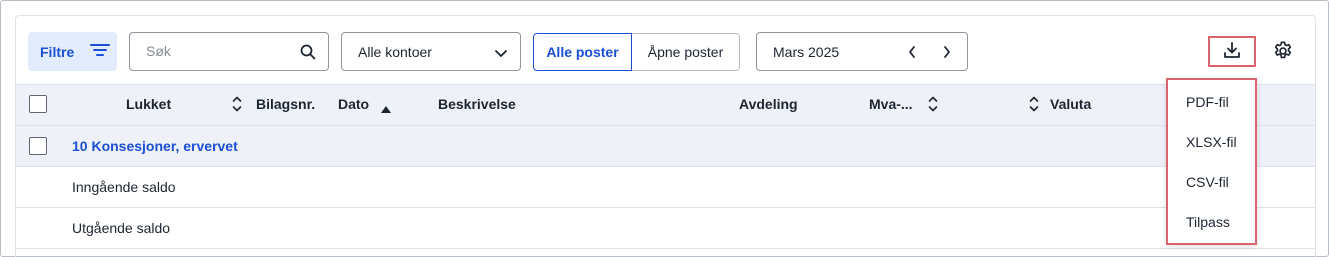 The image size is (1329, 257). I want to click on menu-item-label: PDF-fil, so click(1207, 102).